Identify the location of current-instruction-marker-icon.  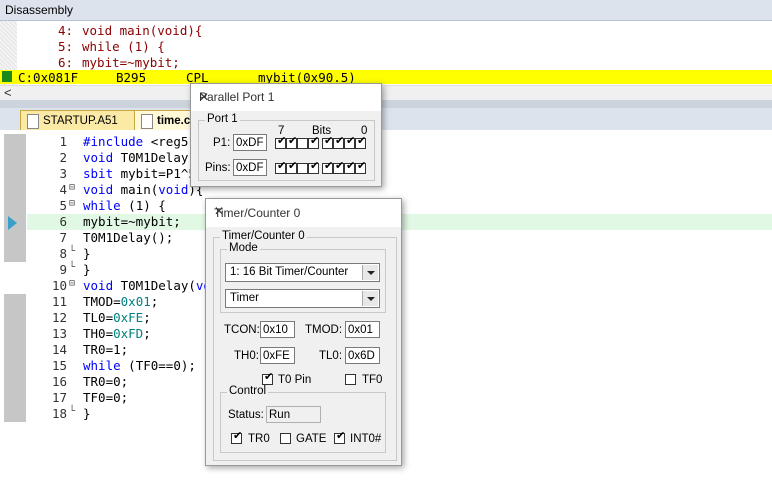
(7, 76).